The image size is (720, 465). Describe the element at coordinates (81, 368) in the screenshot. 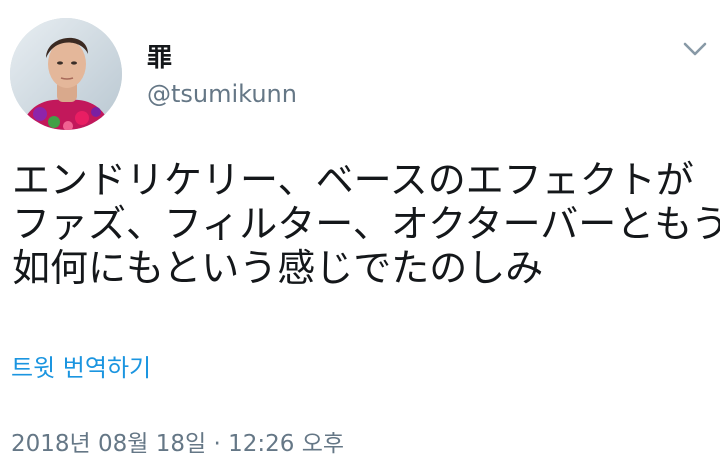

I see `translate-tweet-link: 트윗 번역하기` at that location.